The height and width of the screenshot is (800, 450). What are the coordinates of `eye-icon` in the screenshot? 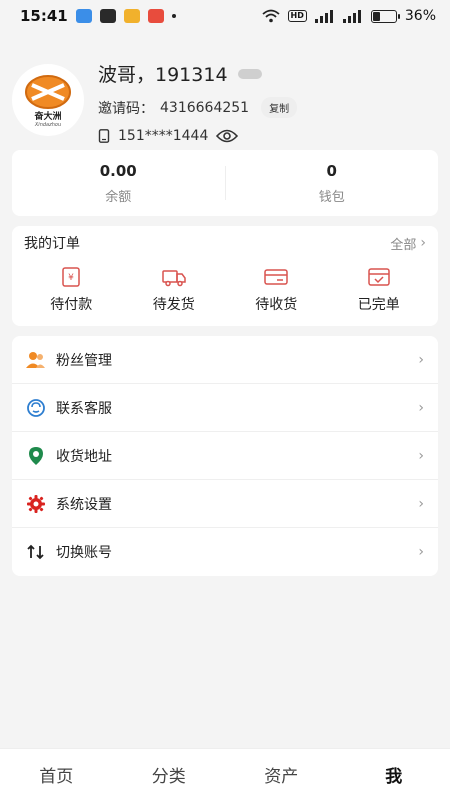 It's located at (227, 136).